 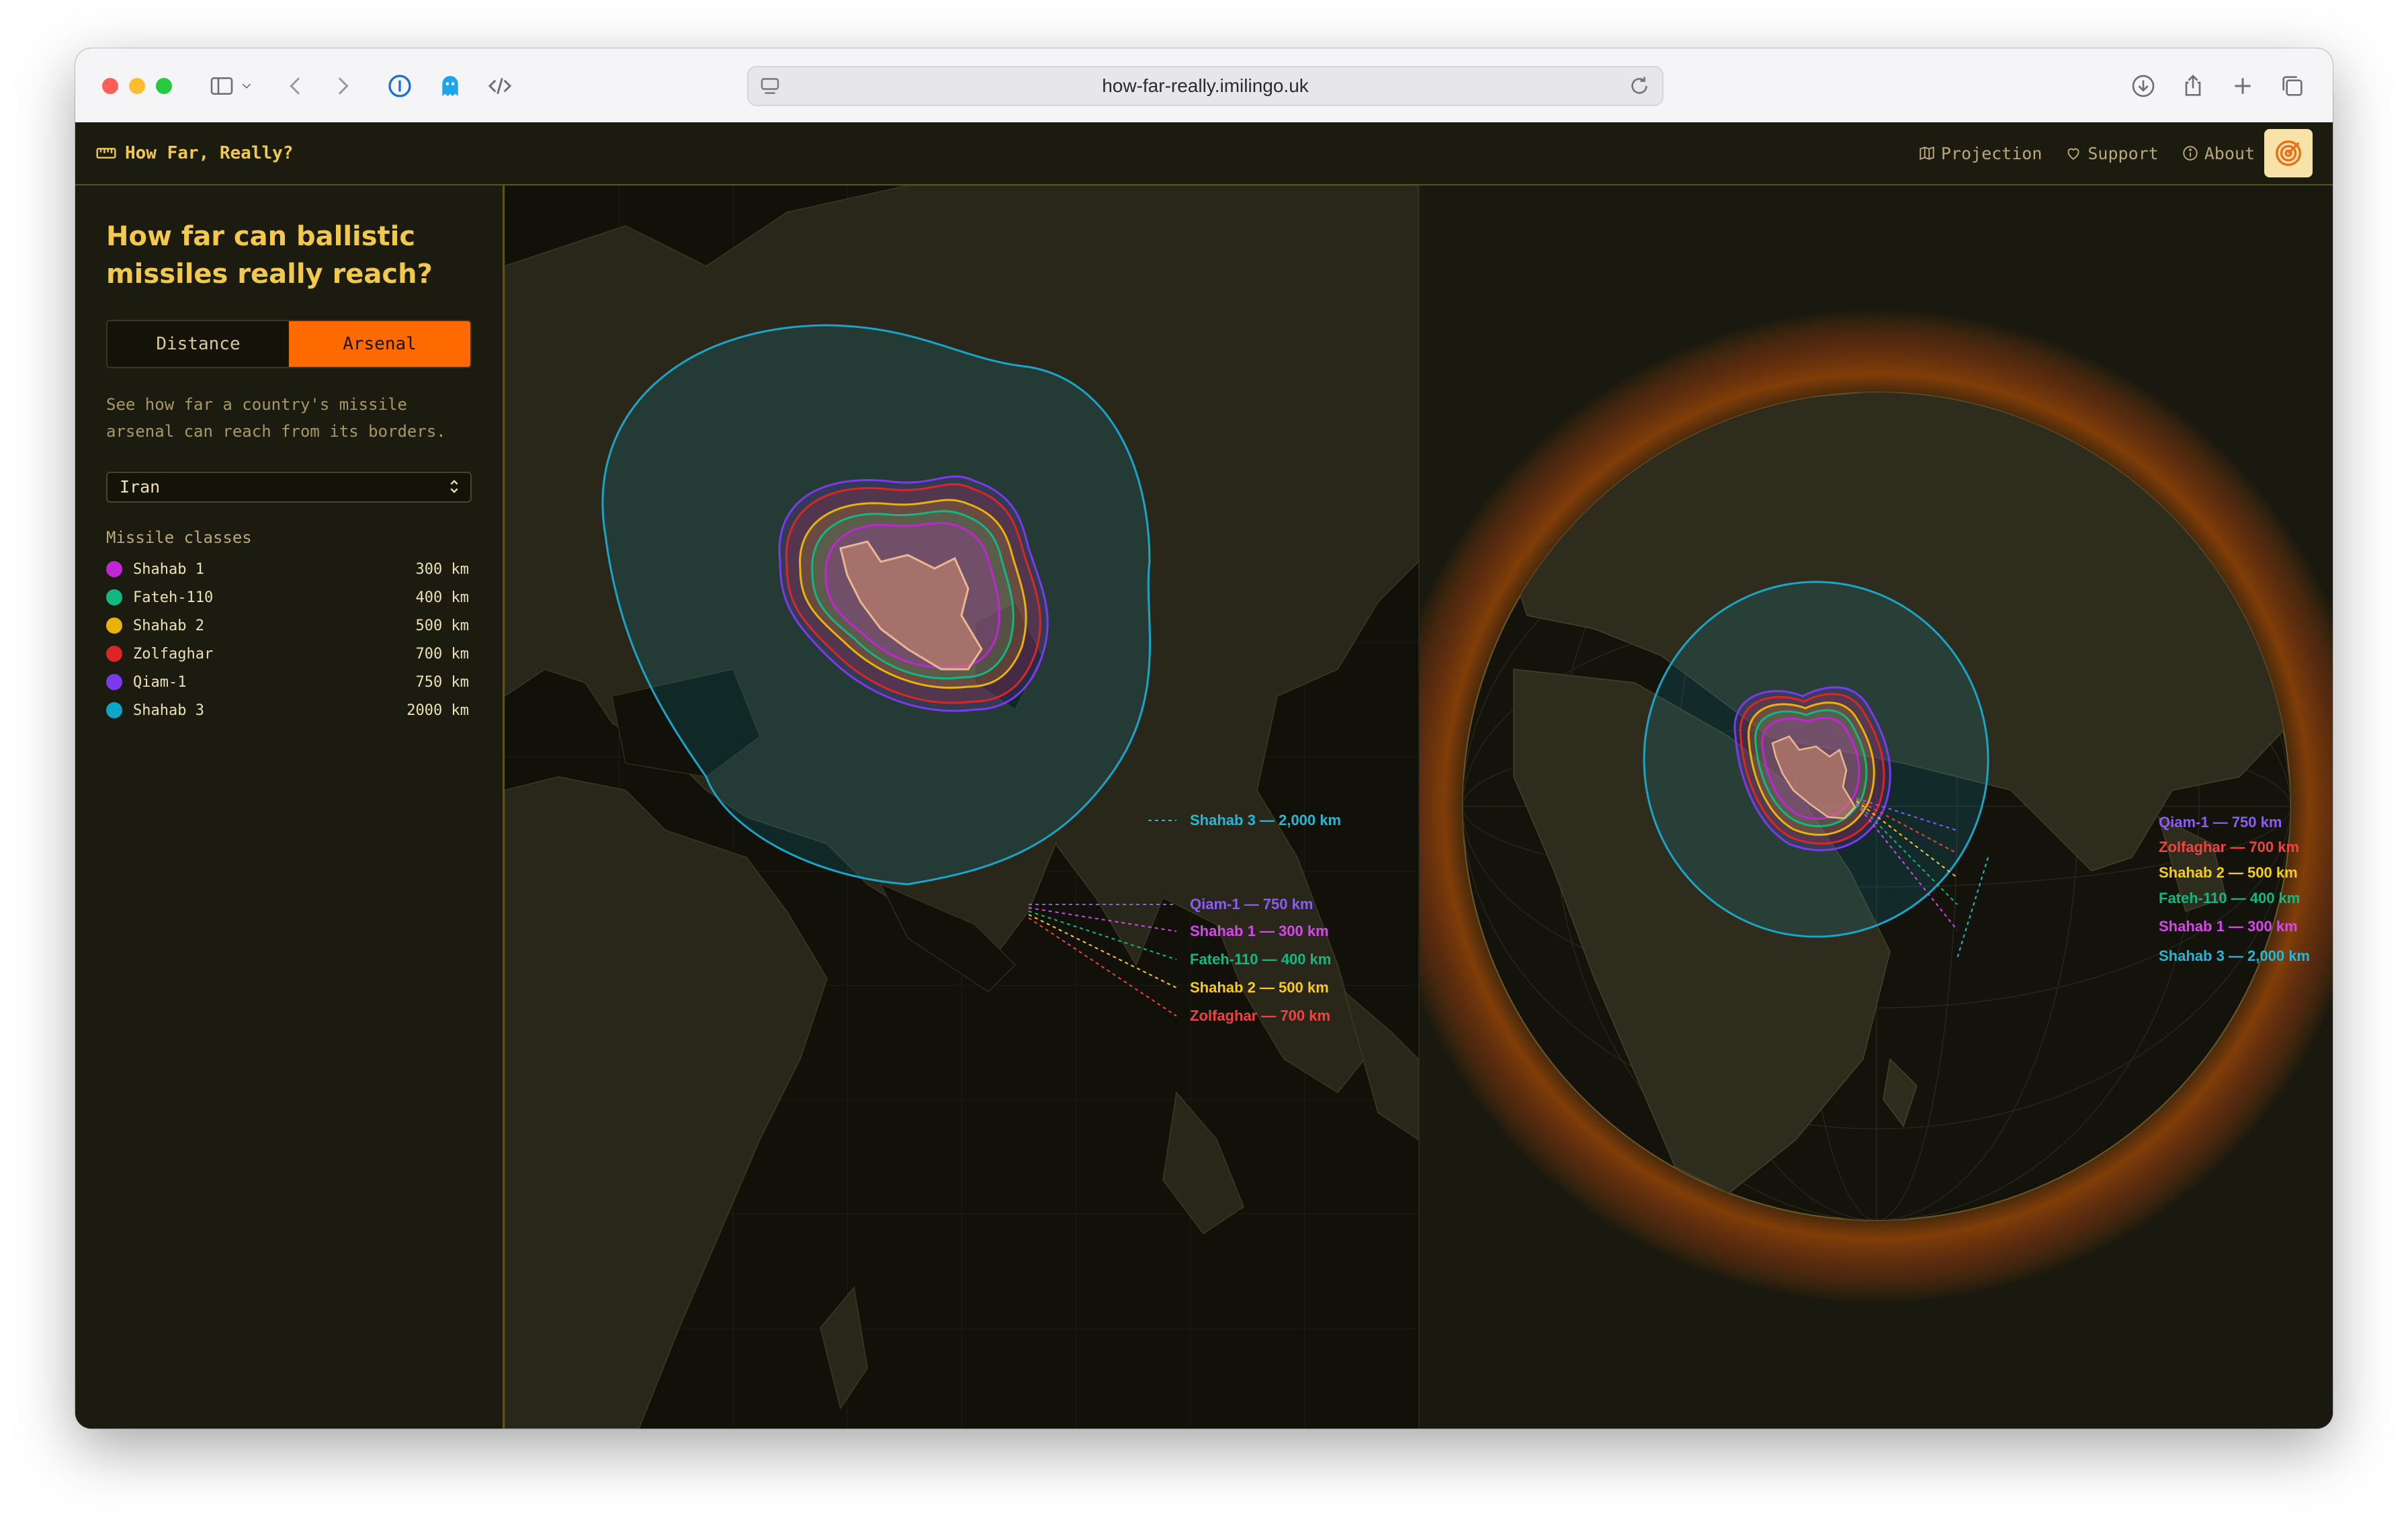 I want to click on reload-icon, so click(x=1639, y=86).